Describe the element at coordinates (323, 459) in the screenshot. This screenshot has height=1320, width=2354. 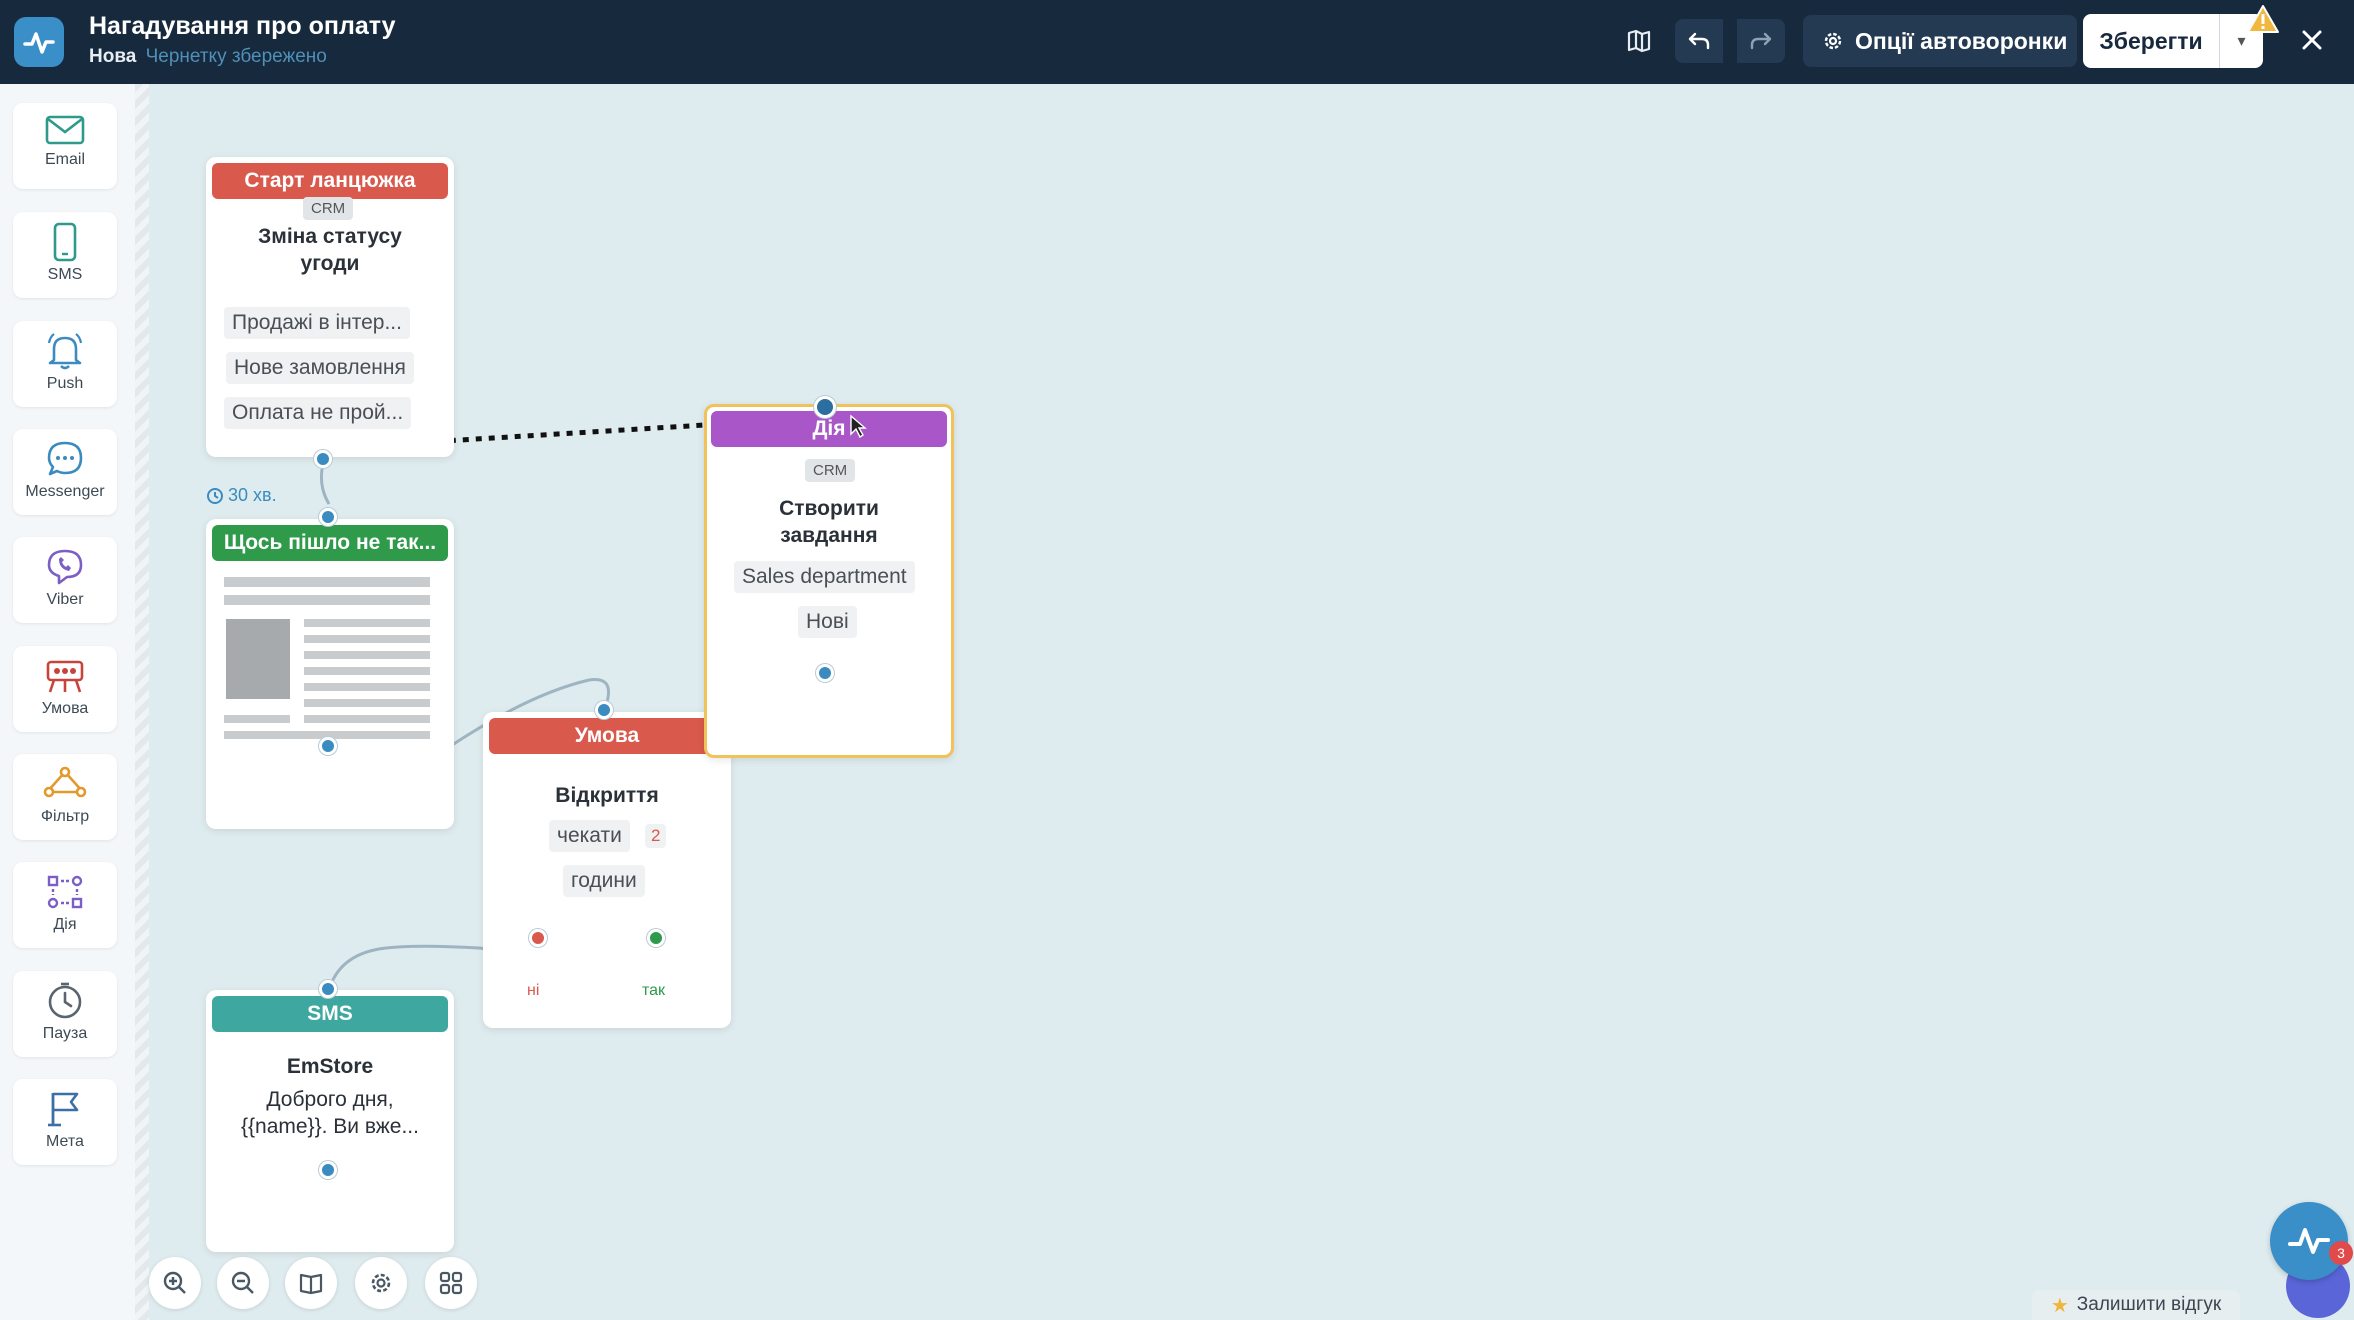
I see `node-start-output-port` at that location.